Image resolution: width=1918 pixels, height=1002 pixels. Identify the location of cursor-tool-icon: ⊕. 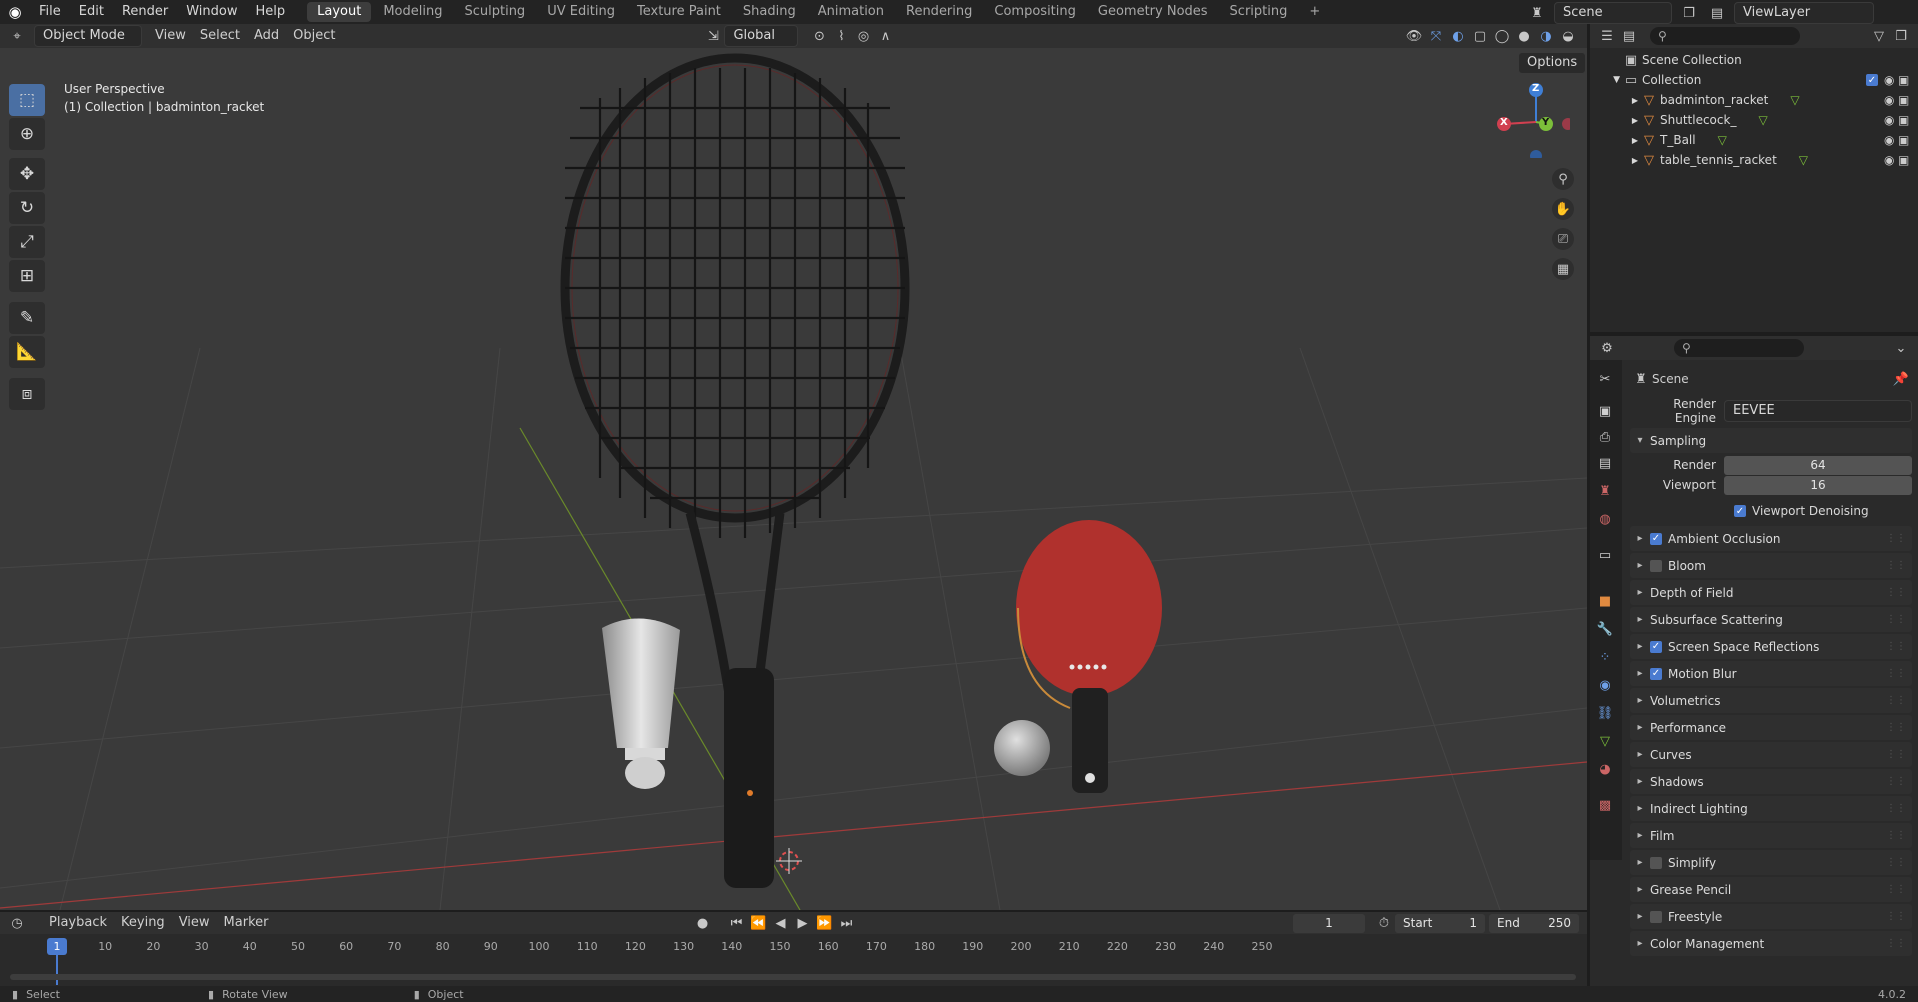
(27, 134).